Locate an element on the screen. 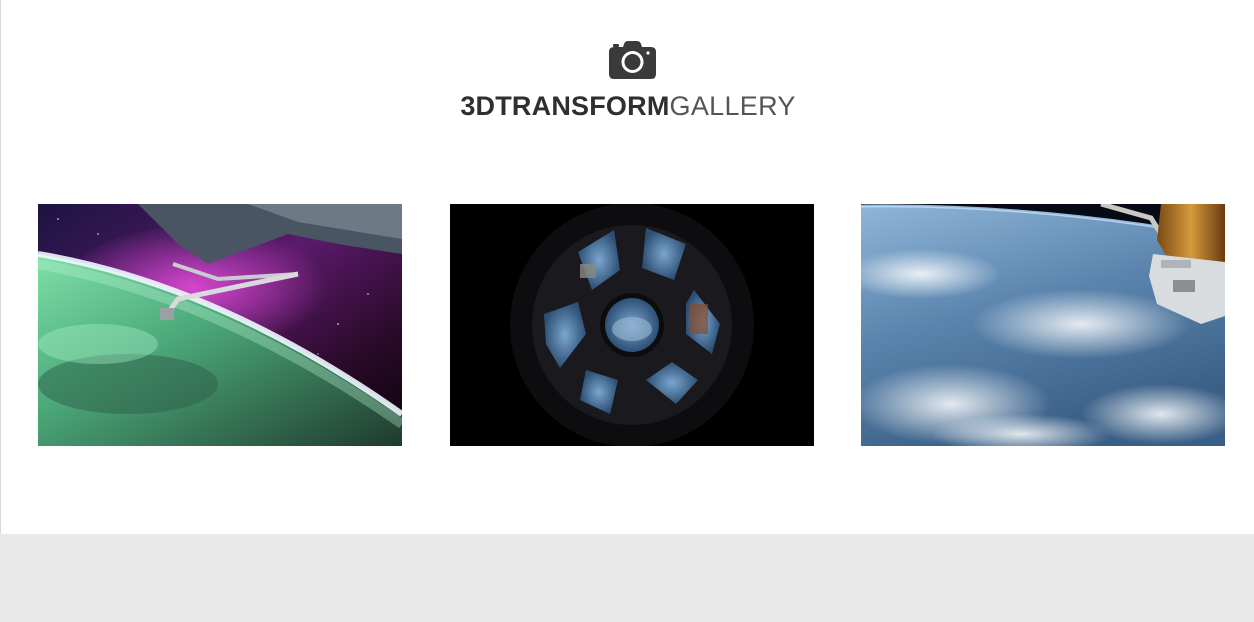  page-title: 3DTRANSFORMGALLERY is located at coordinates (627, 106).